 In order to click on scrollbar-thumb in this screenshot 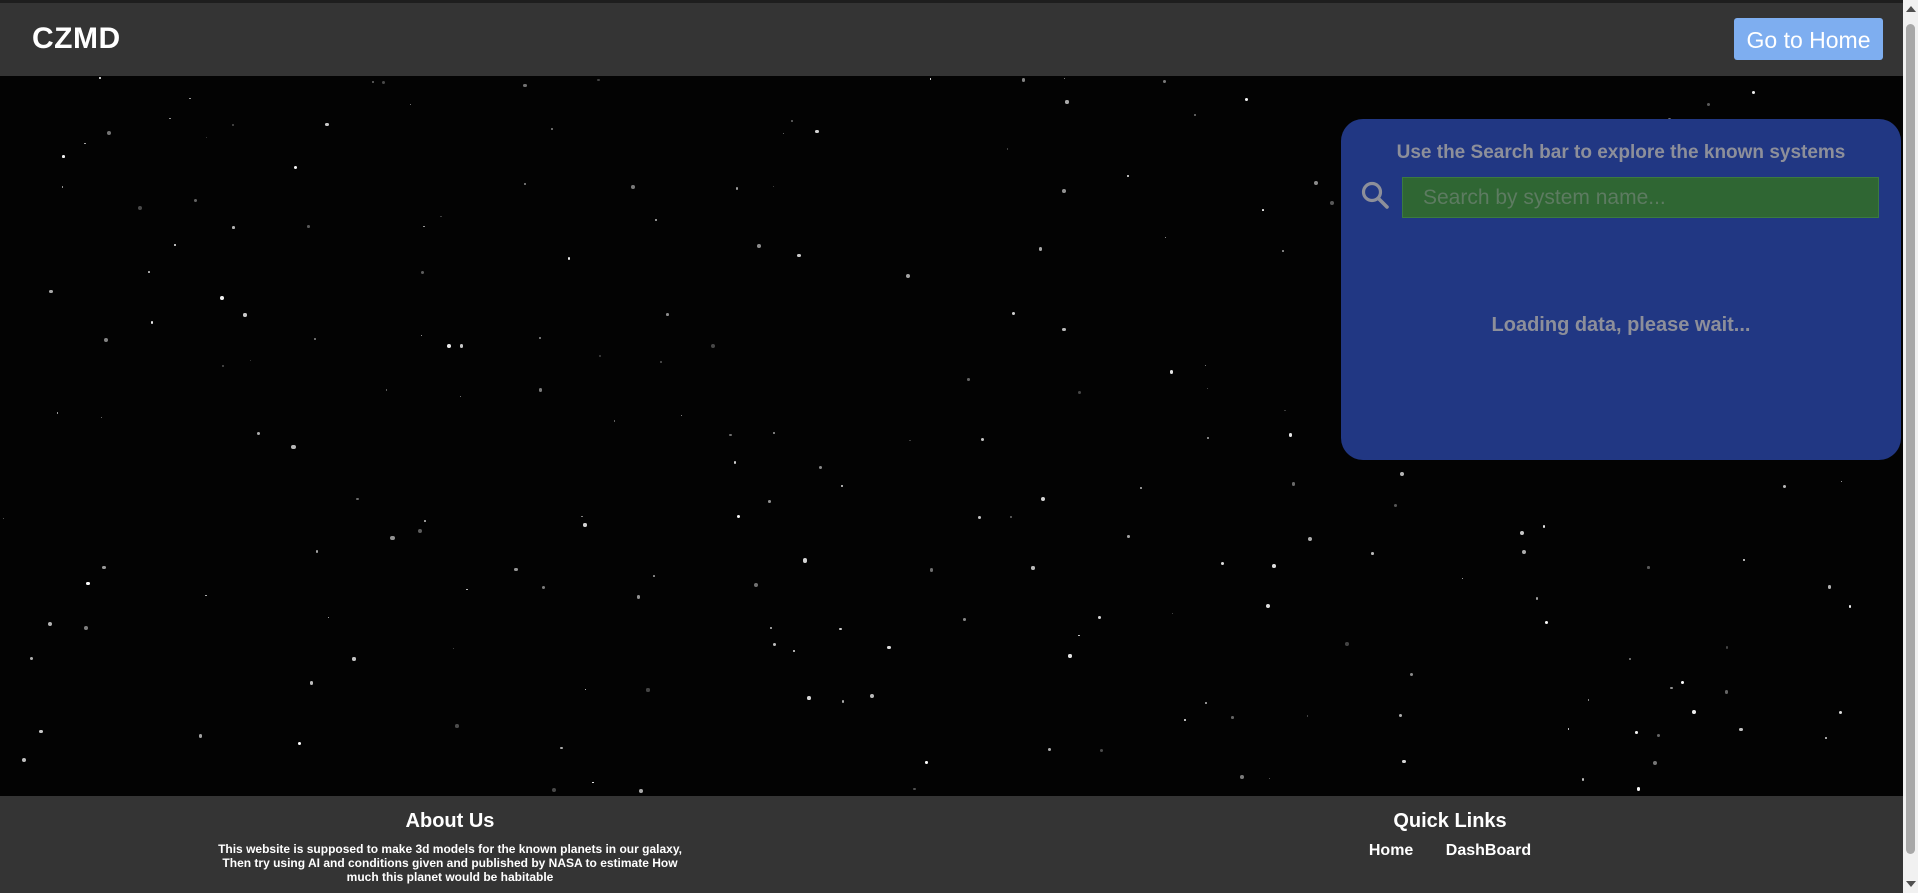, I will do `click(1910, 439)`.